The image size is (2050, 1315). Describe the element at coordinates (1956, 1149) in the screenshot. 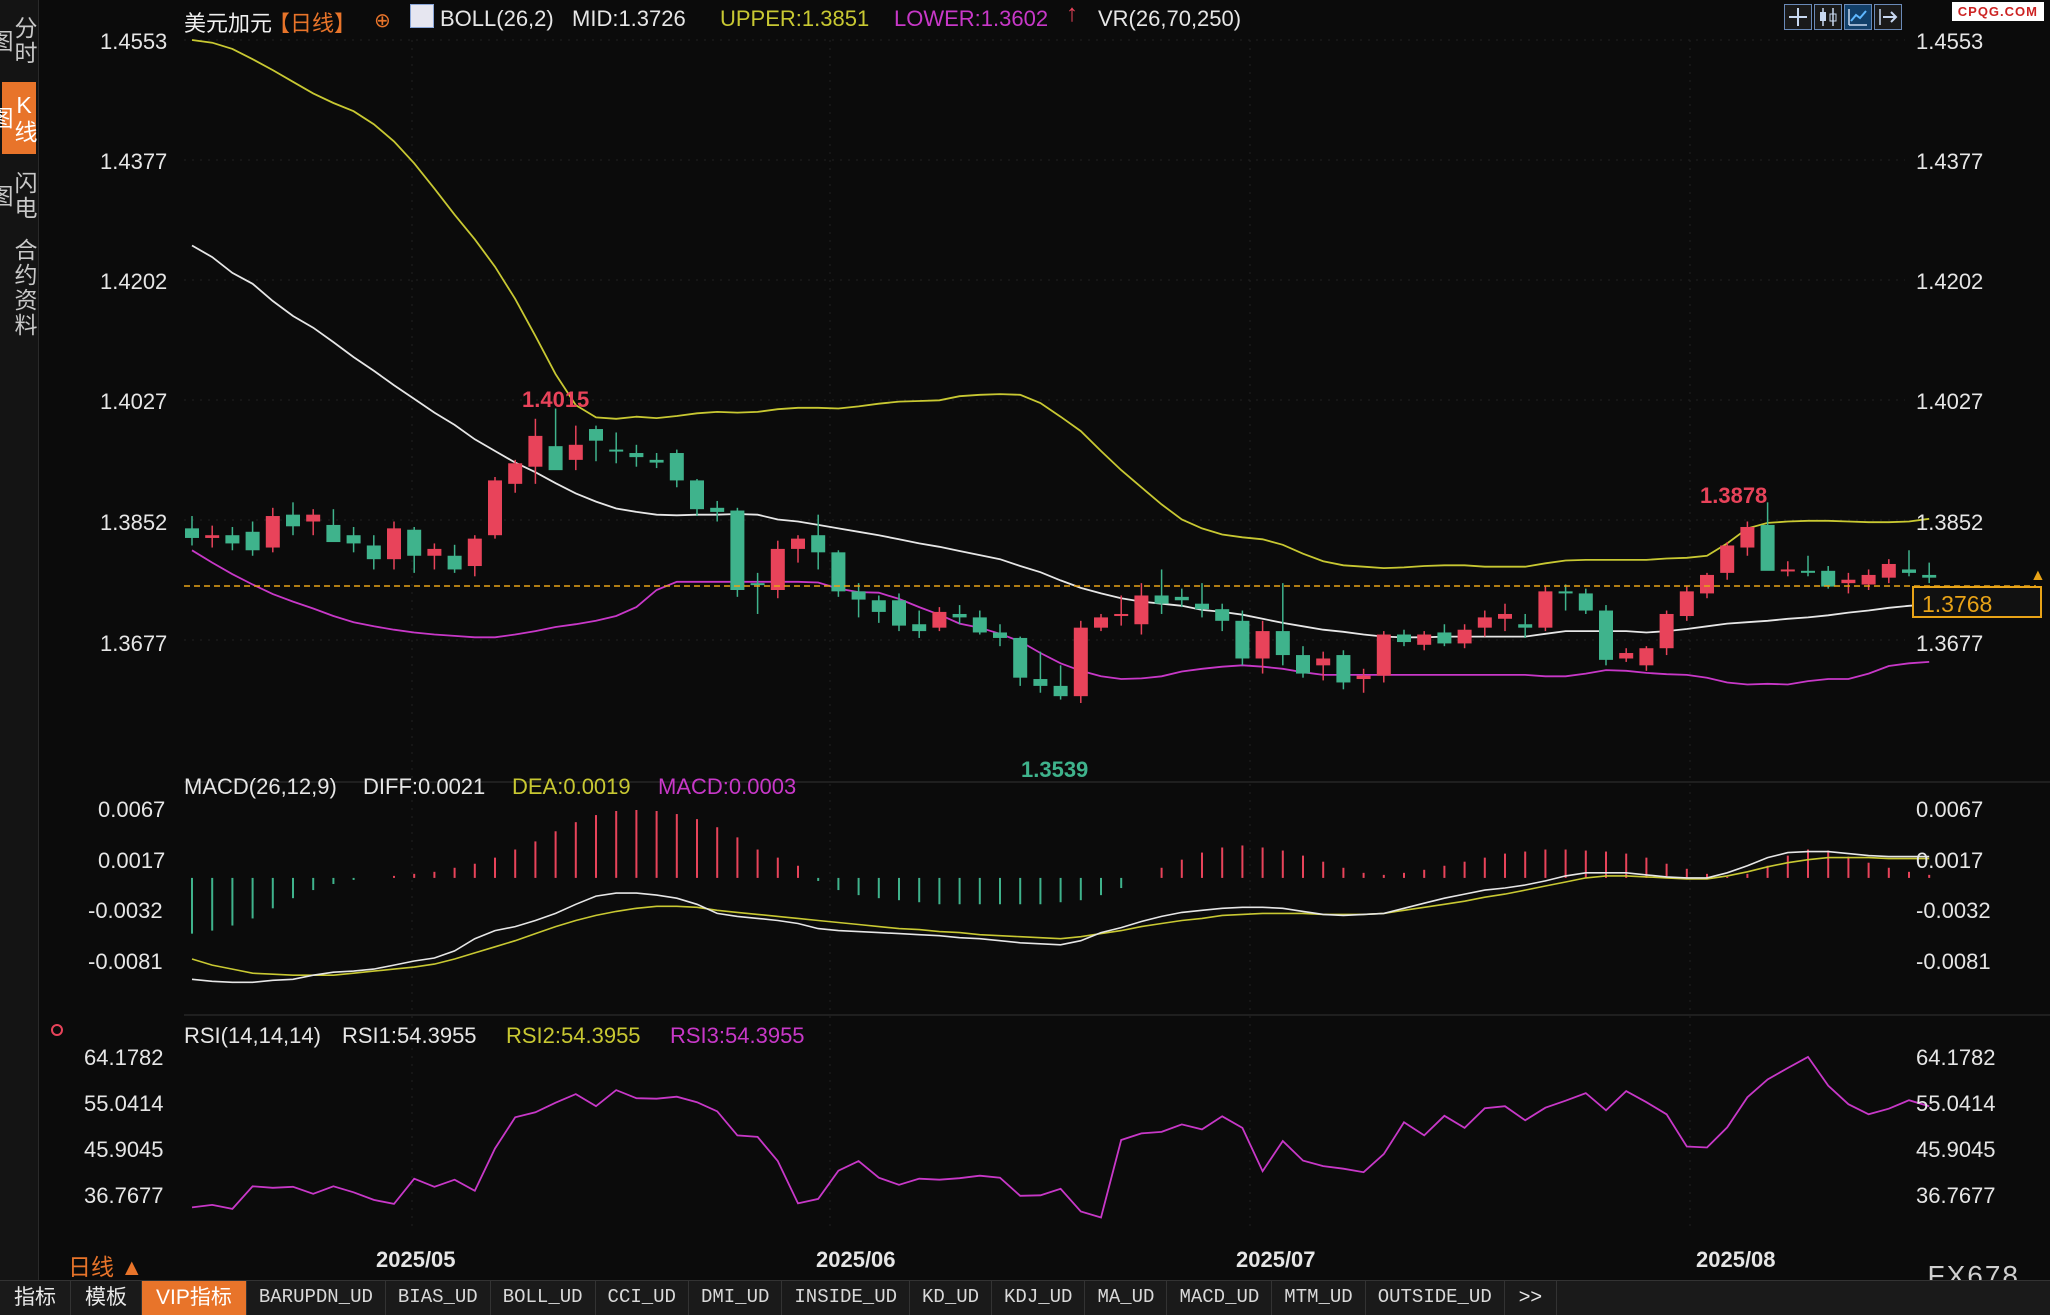

I see `rsi-axis-label: 45.9045` at that location.